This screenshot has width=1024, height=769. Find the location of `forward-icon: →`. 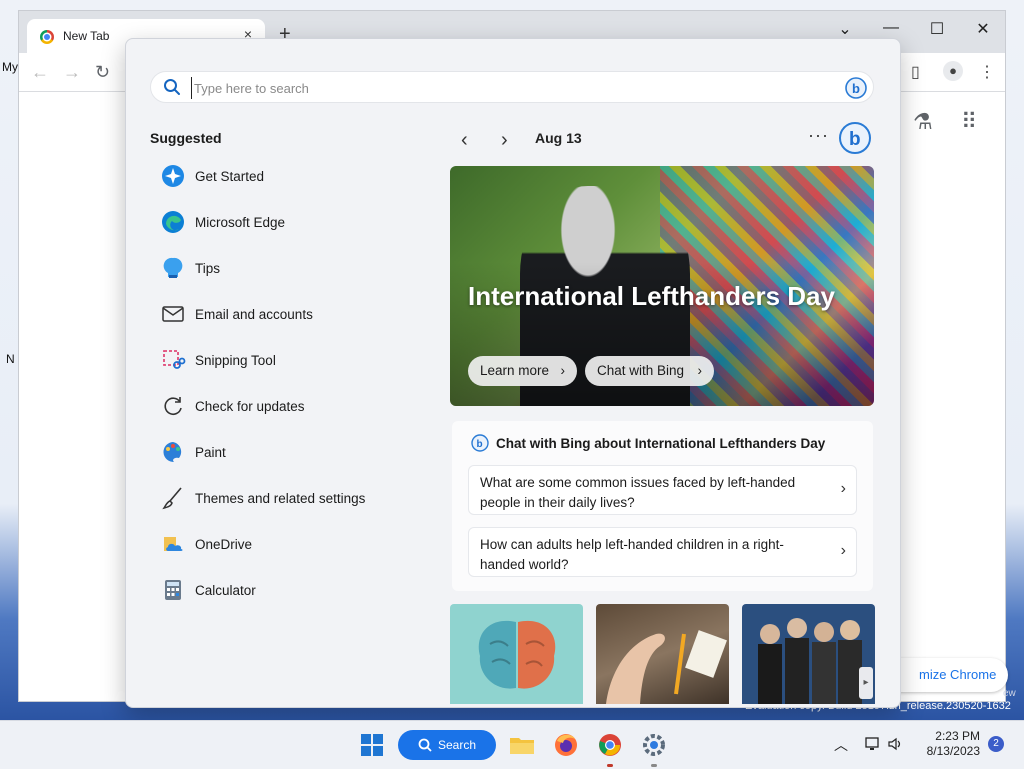

forward-icon: → is located at coordinates (72, 72).